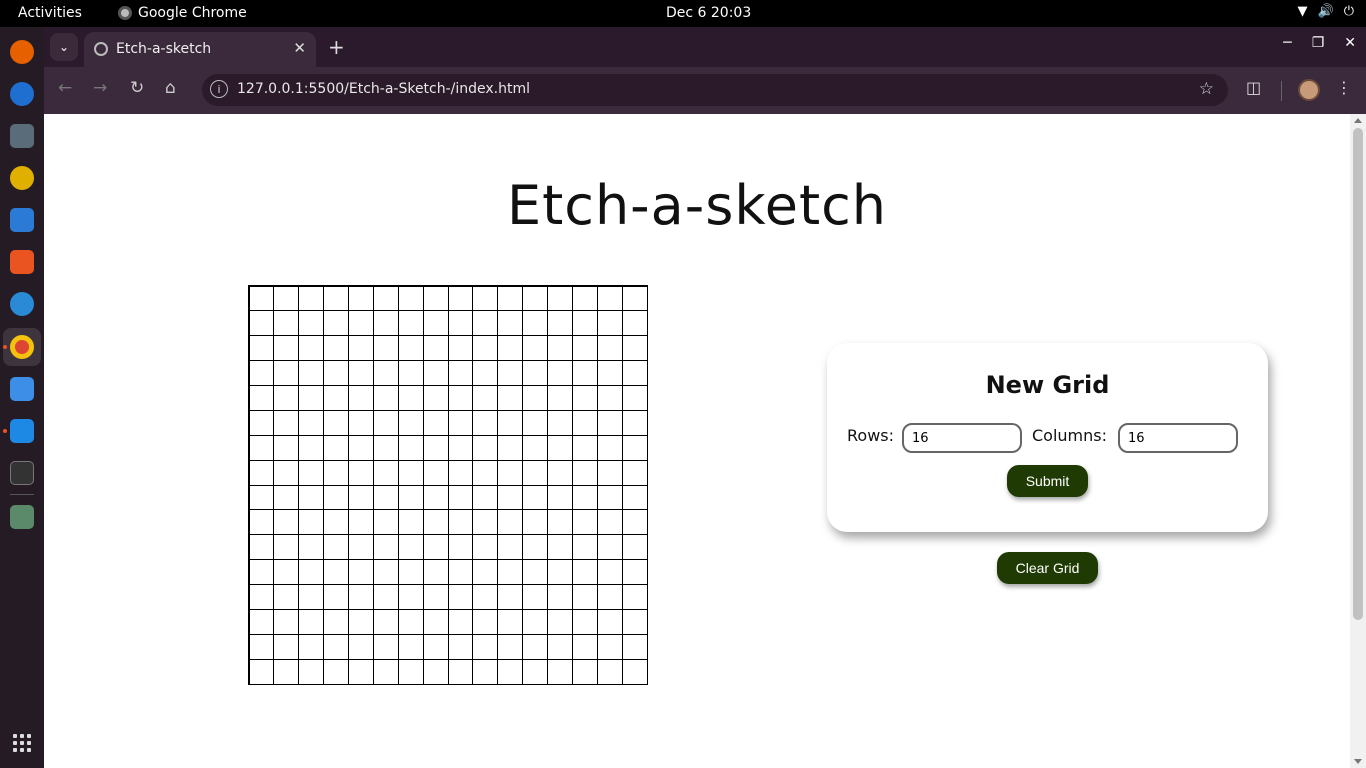  What do you see at coordinates (22, 743) in the screenshot?
I see `app-grid-icon` at bounding box center [22, 743].